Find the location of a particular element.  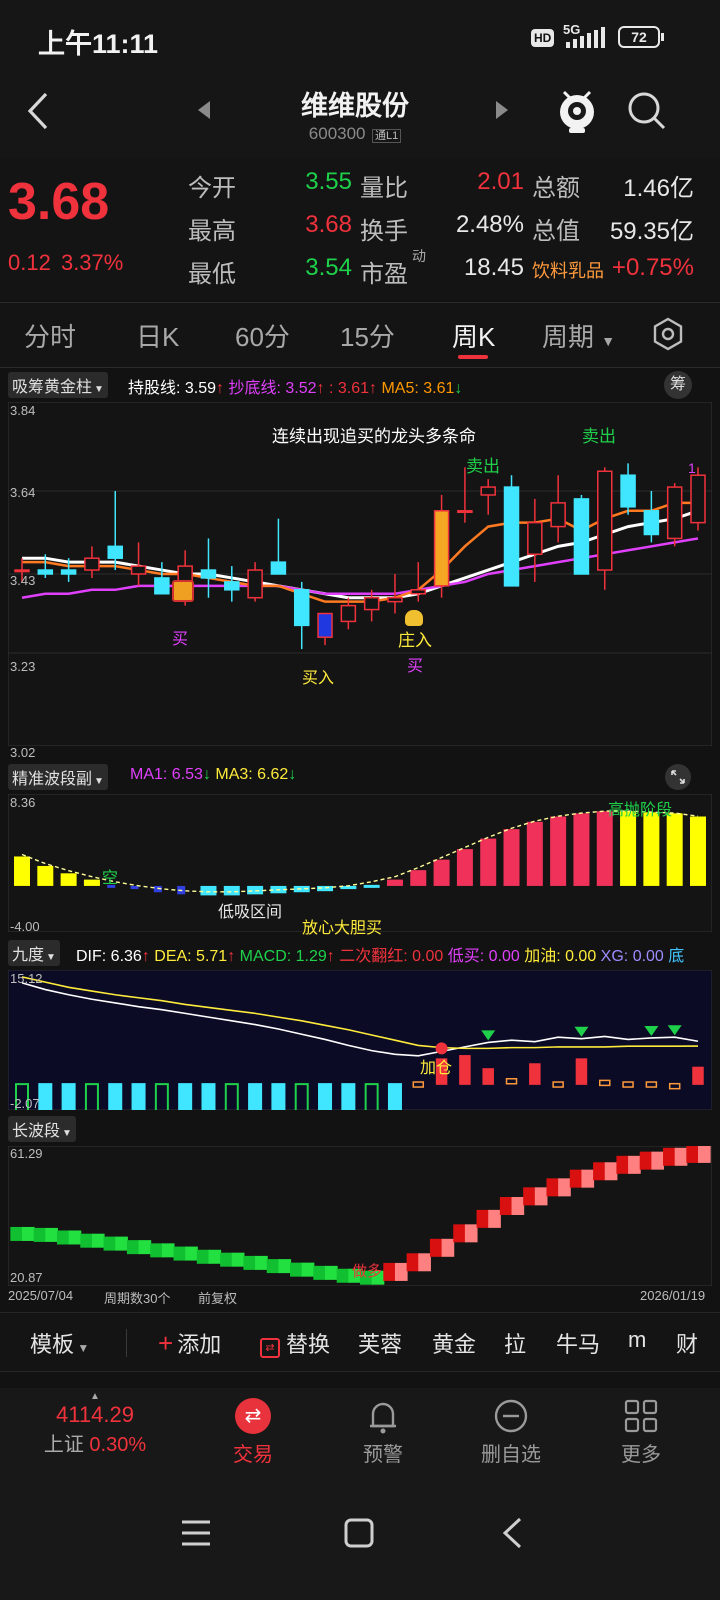

quote-label: 最高 is located at coordinates (212, 231).